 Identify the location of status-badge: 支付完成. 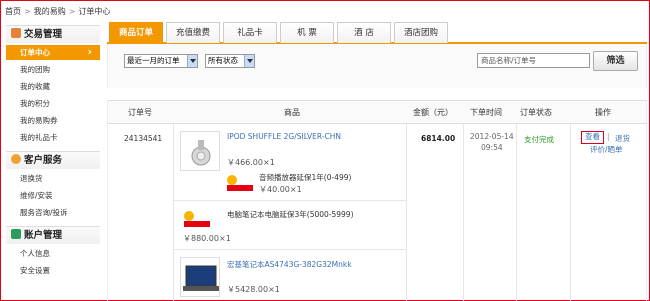
(539, 139).